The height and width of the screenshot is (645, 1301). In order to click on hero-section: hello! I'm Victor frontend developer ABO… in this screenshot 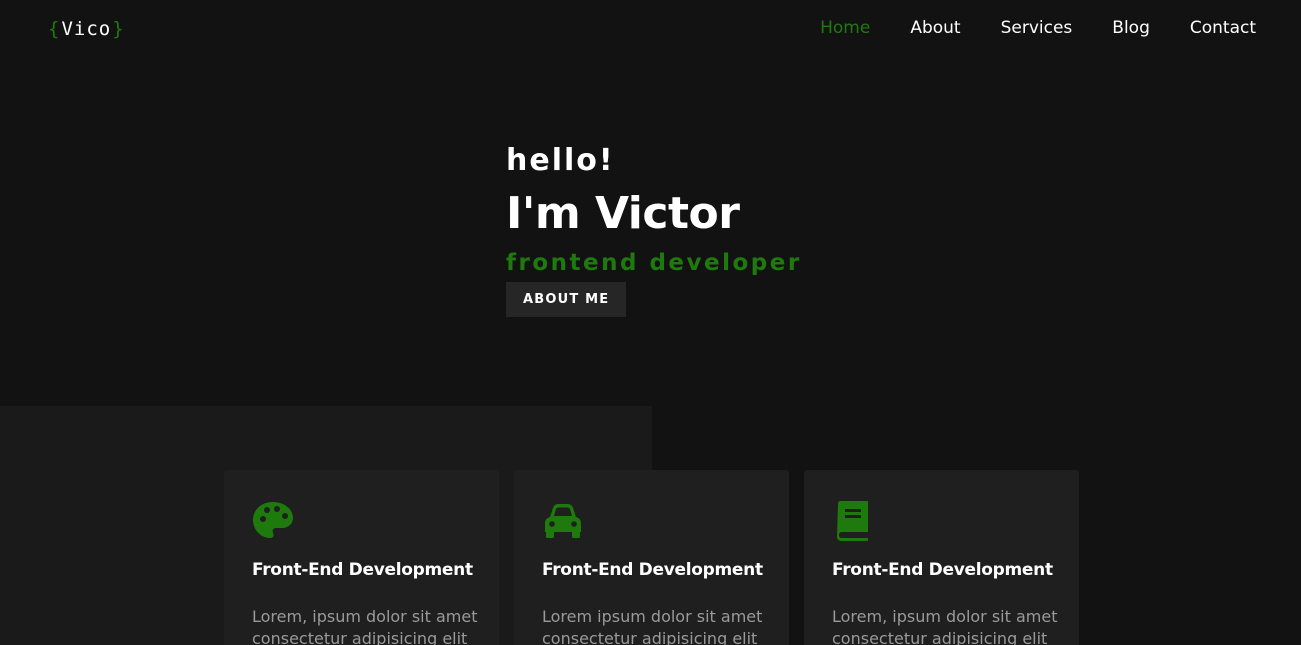, I will do `click(654, 228)`.